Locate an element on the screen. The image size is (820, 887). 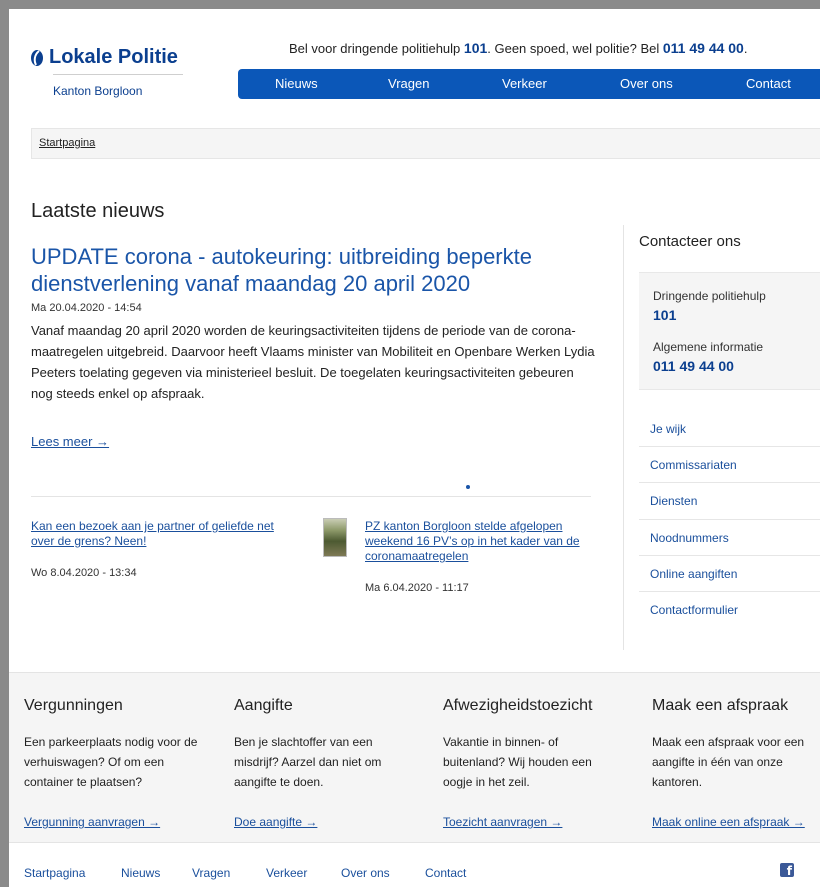
news-divider is located at coordinates (311, 496).